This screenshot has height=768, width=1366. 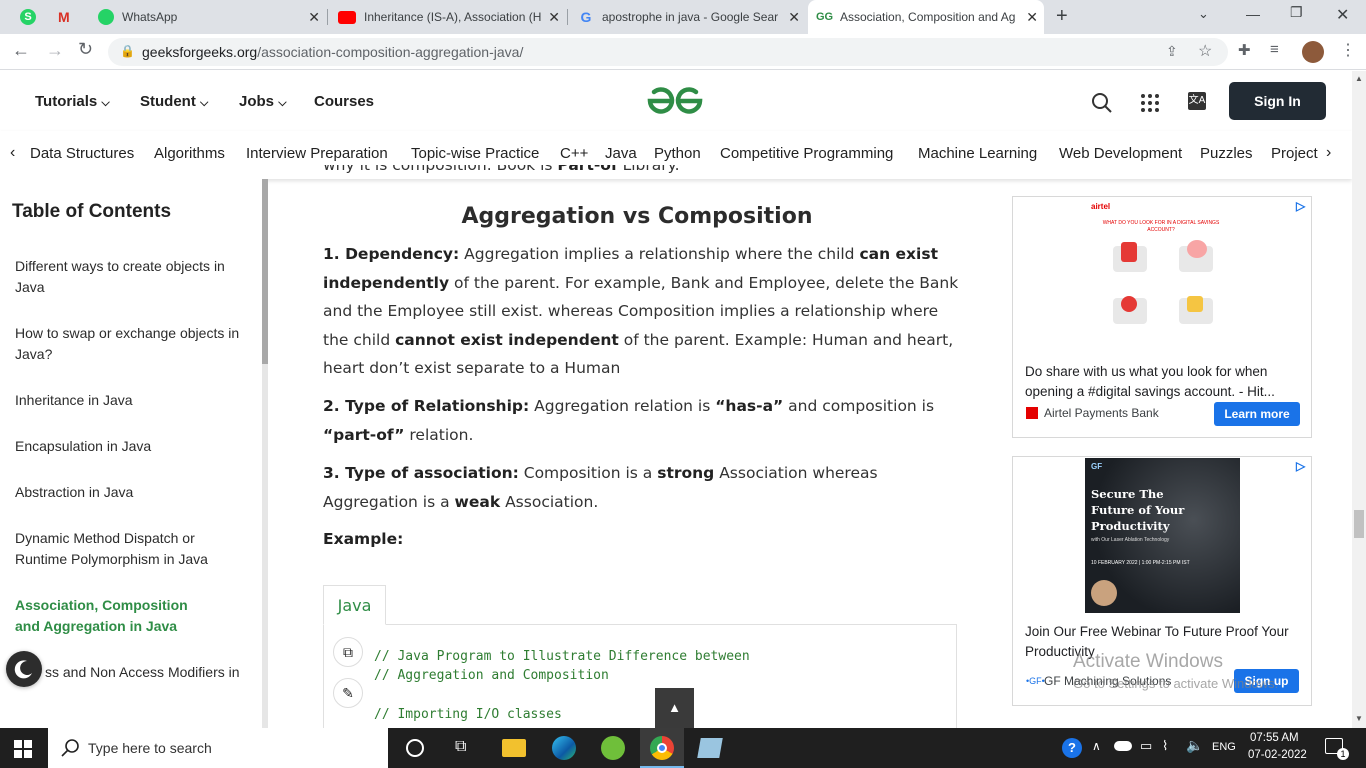 What do you see at coordinates (12, 153) in the screenshot?
I see `chevron-left-icon: ‹` at bounding box center [12, 153].